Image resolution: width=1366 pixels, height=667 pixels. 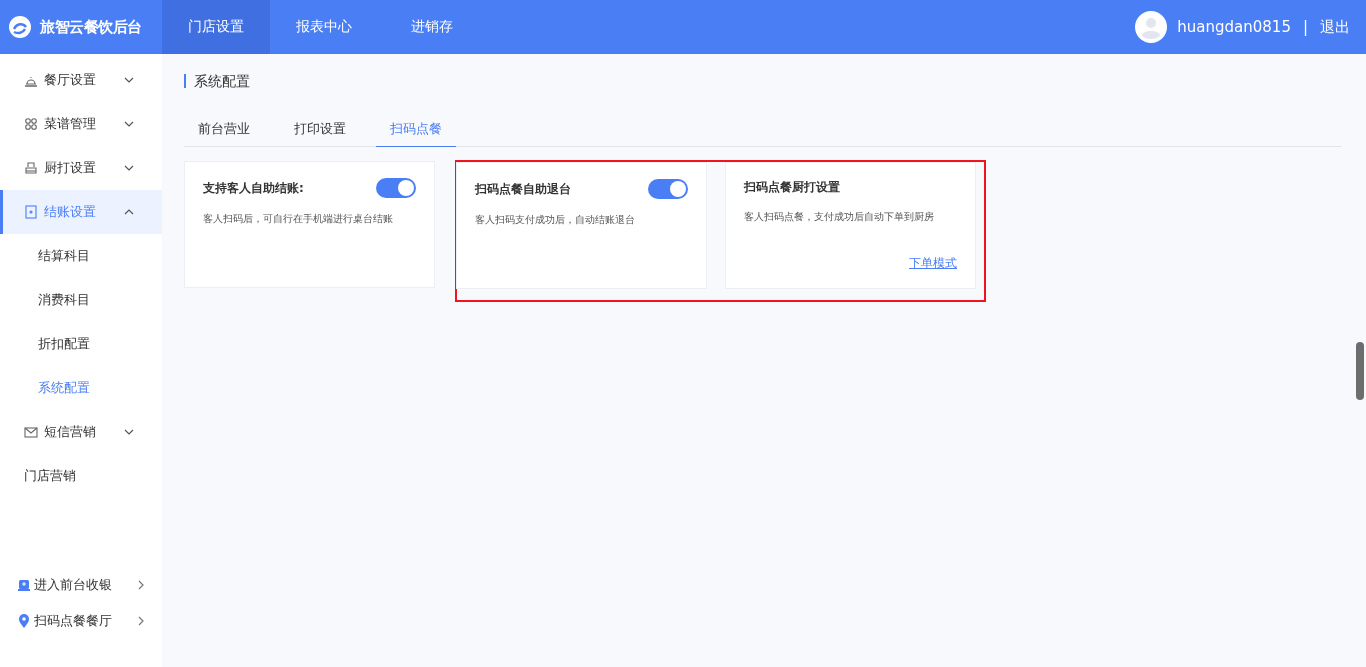 I want to click on sidebar-link: 扫码点餐餐厅, so click(x=81, y=621).